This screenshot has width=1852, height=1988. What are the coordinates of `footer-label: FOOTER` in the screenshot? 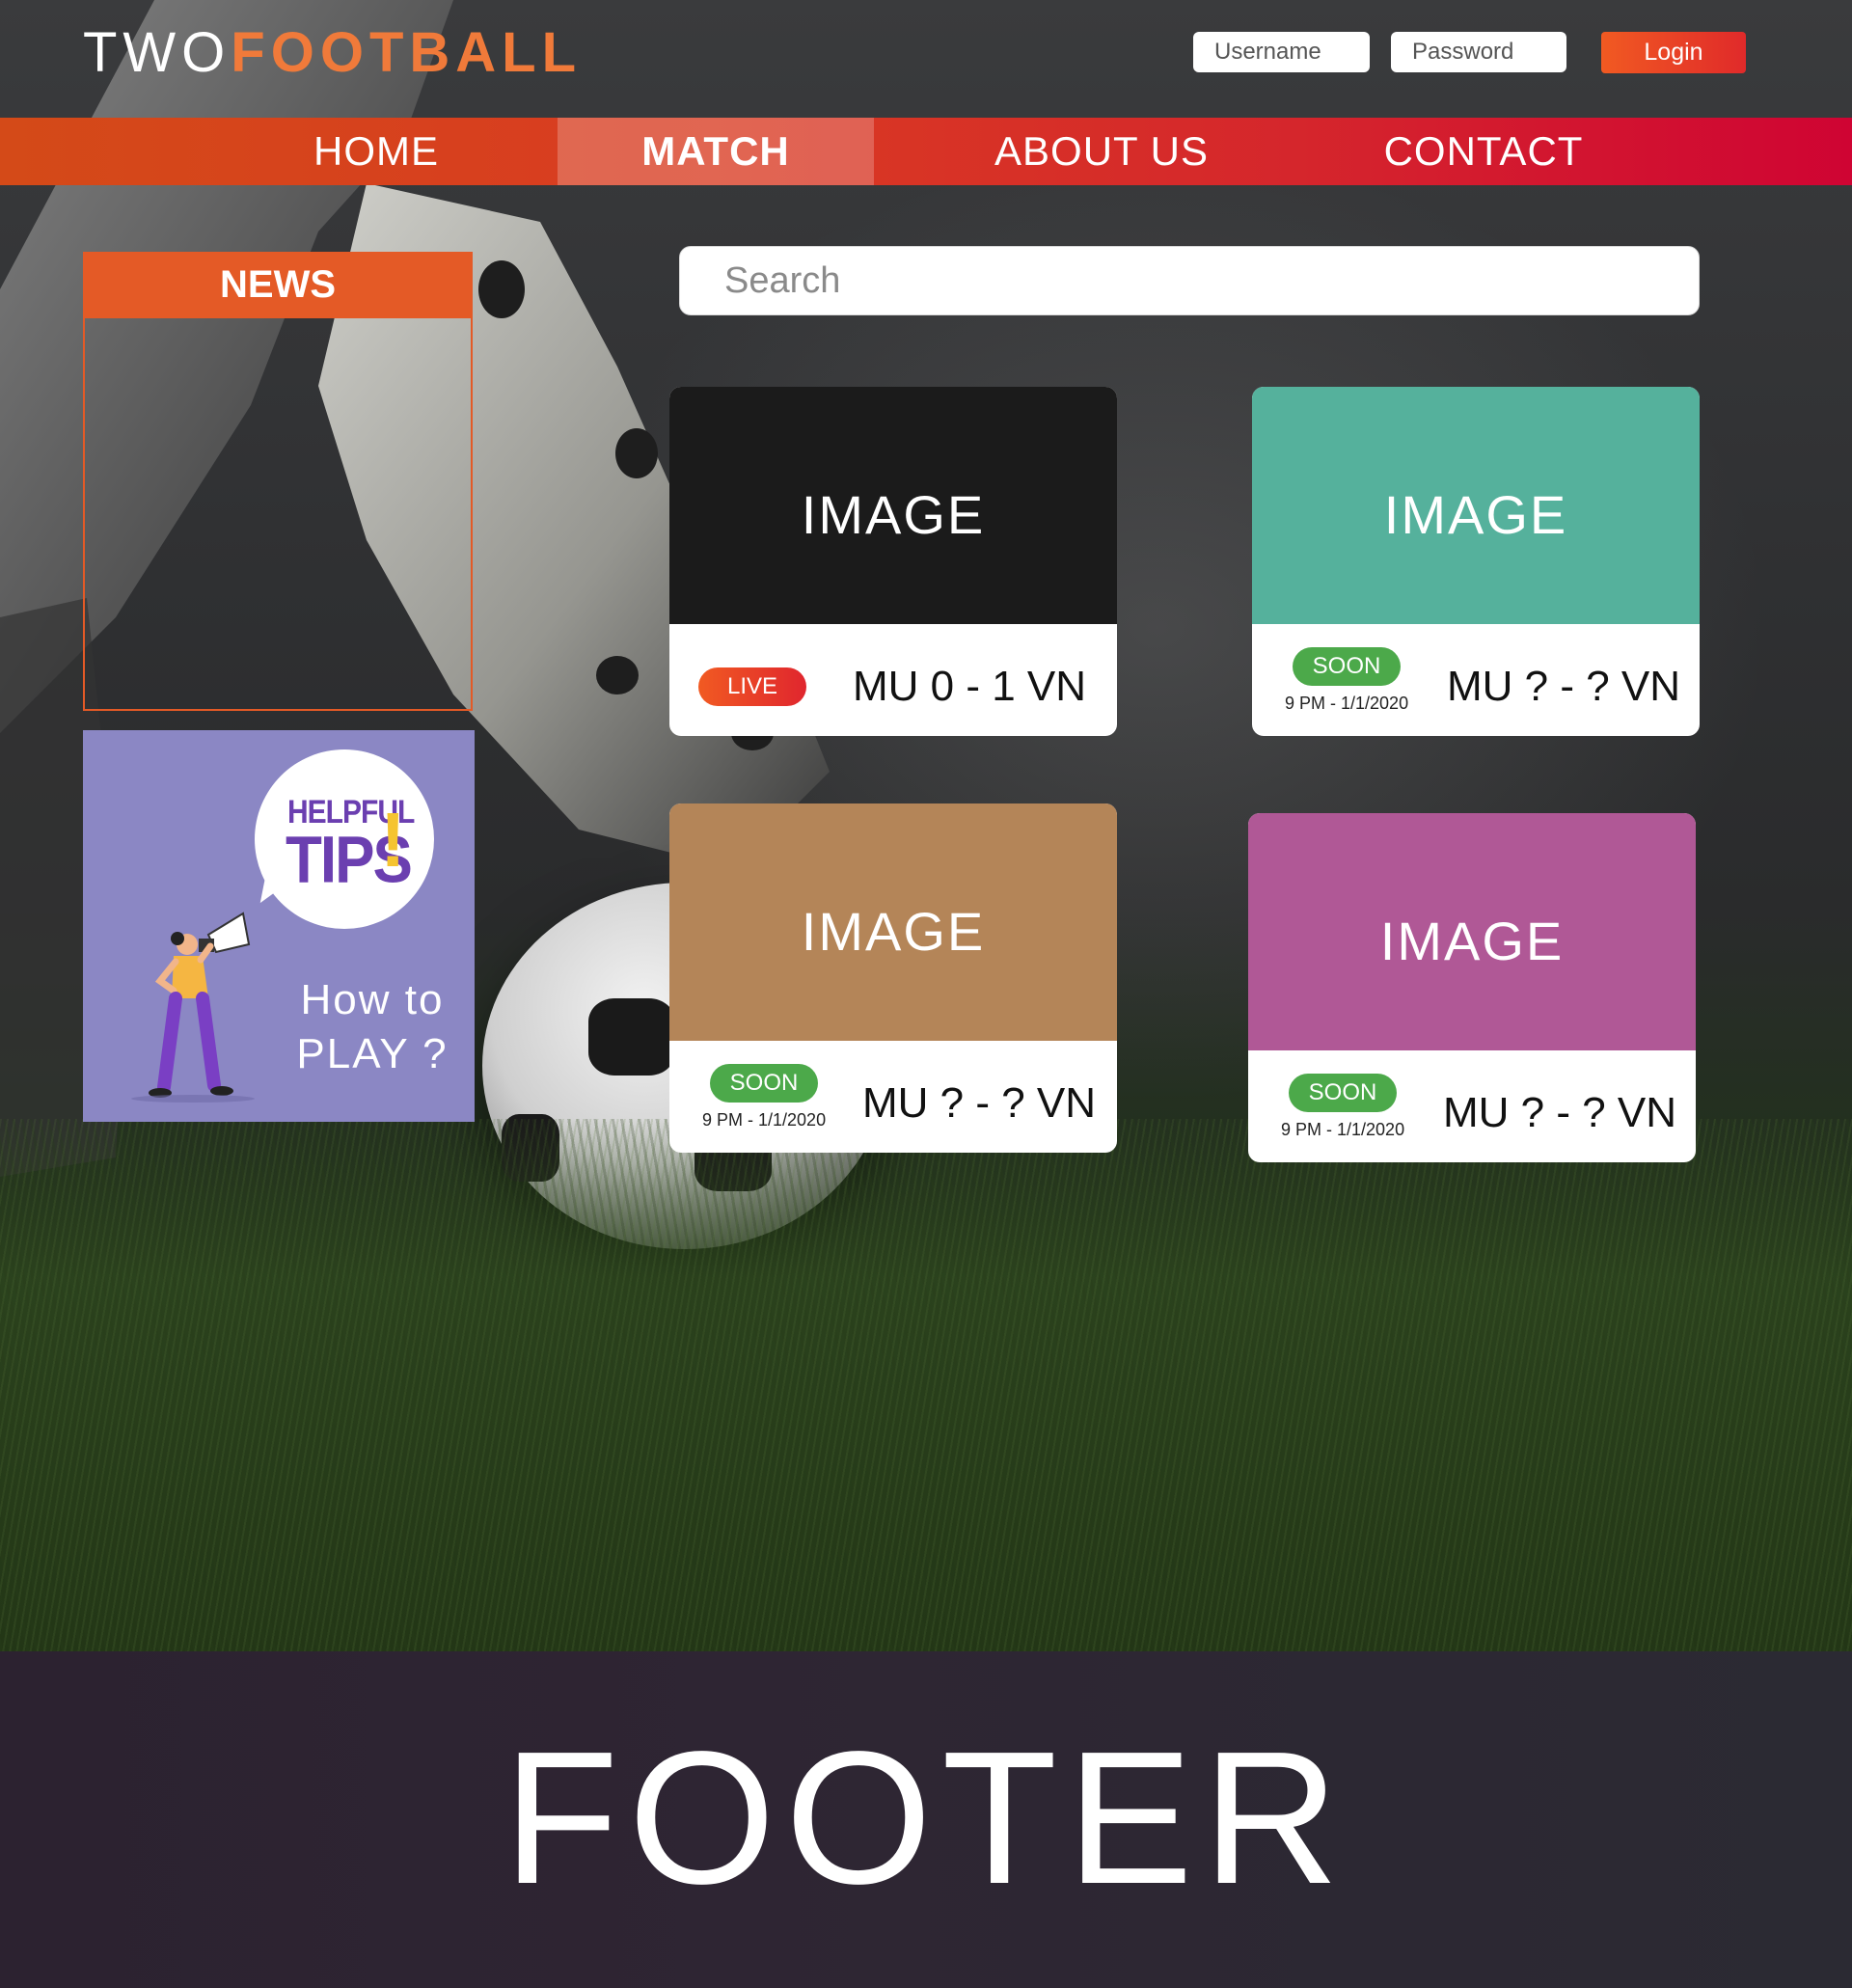 It's located at (926, 1817).